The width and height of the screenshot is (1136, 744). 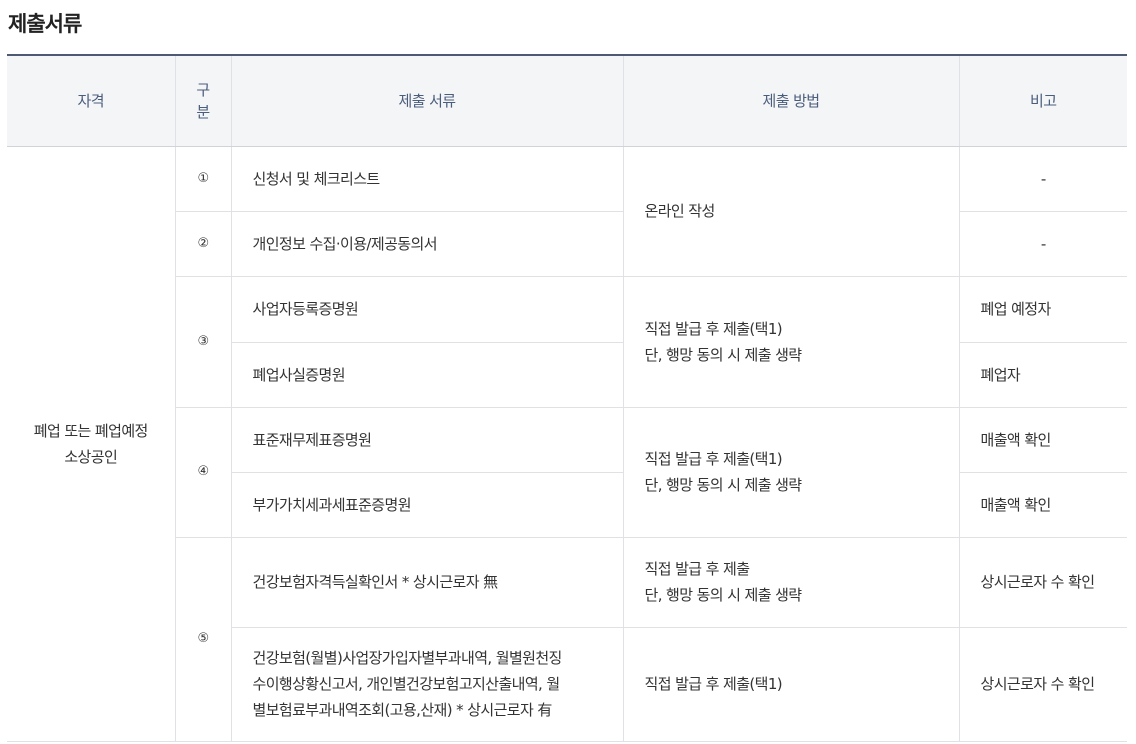 What do you see at coordinates (1042, 375) in the screenshot?
I see `remark-cell: 폐업자` at bounding box center [1042, 375].